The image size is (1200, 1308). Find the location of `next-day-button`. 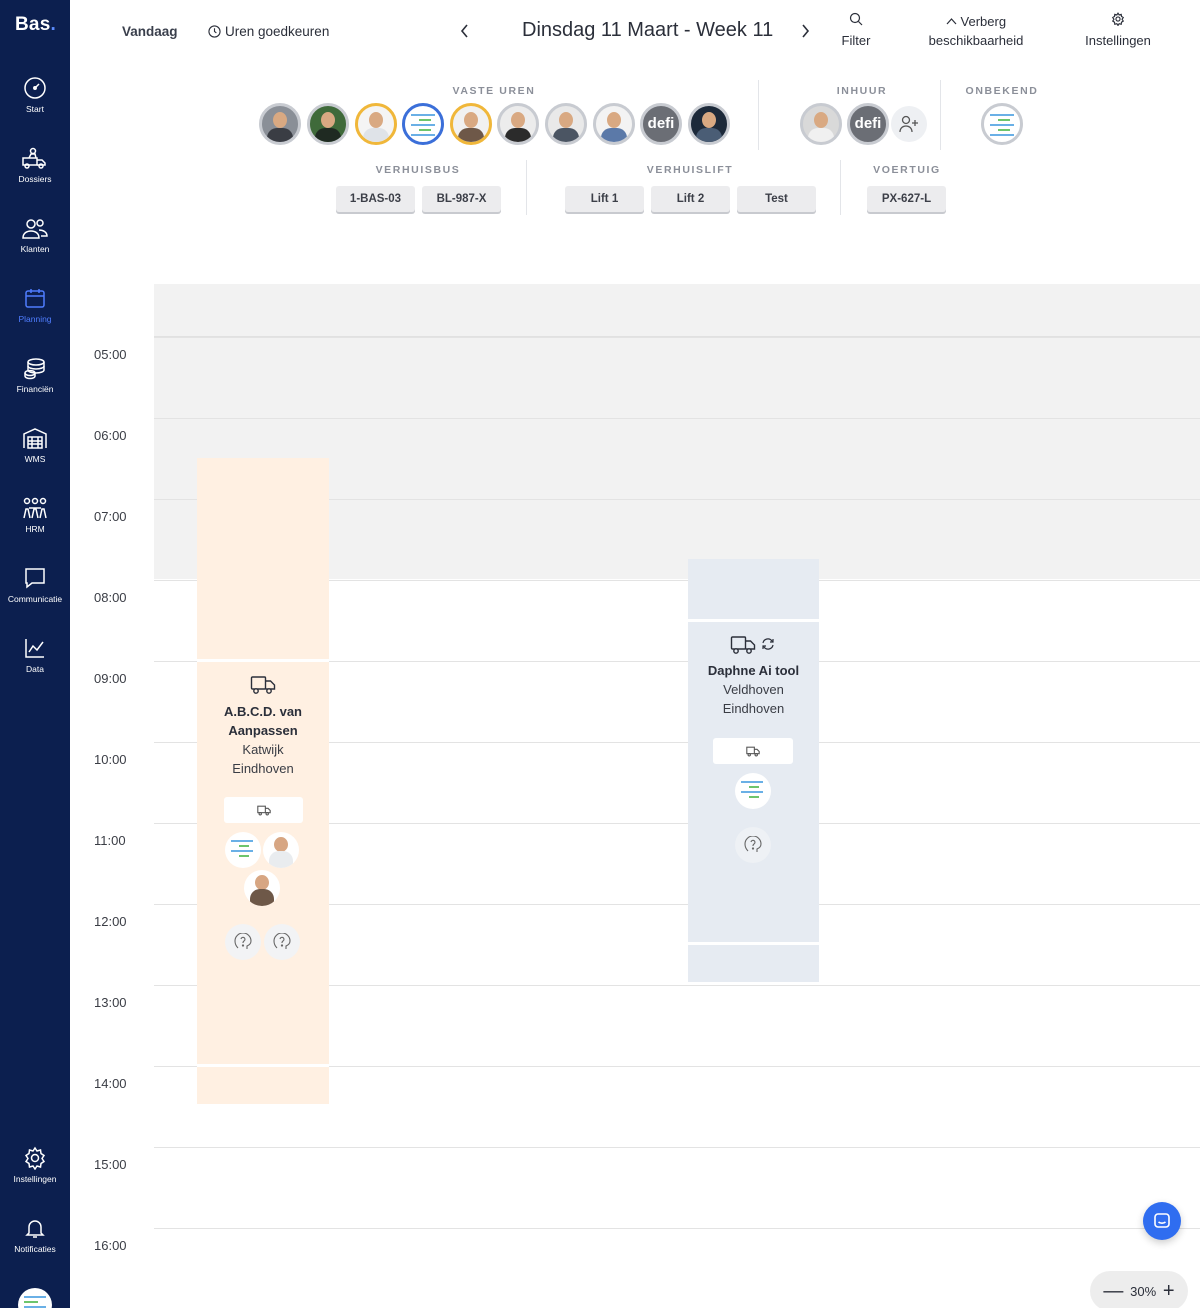

next-day-button is located at coordinates (805, 32).